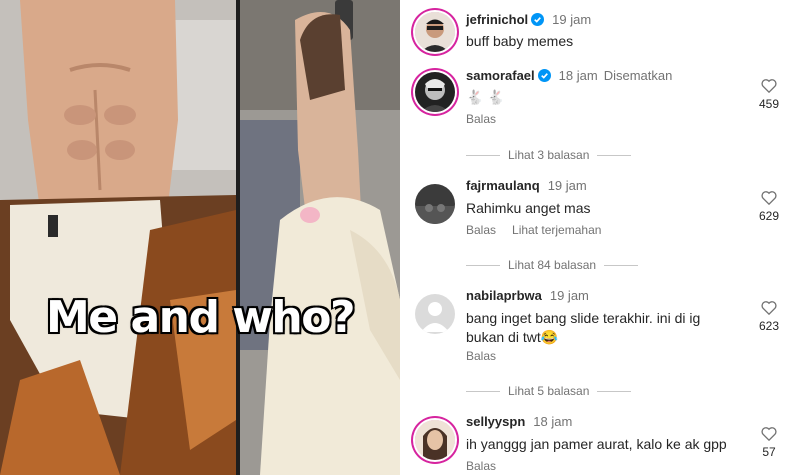  I want to click on username: nabilaprbwa, so click(504, 295).